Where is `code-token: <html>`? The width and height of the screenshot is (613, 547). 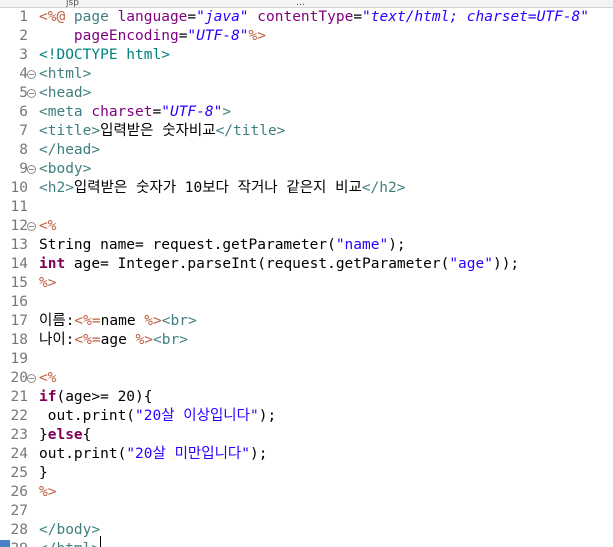
code-token: <html> is located at coordinates (65, 74).